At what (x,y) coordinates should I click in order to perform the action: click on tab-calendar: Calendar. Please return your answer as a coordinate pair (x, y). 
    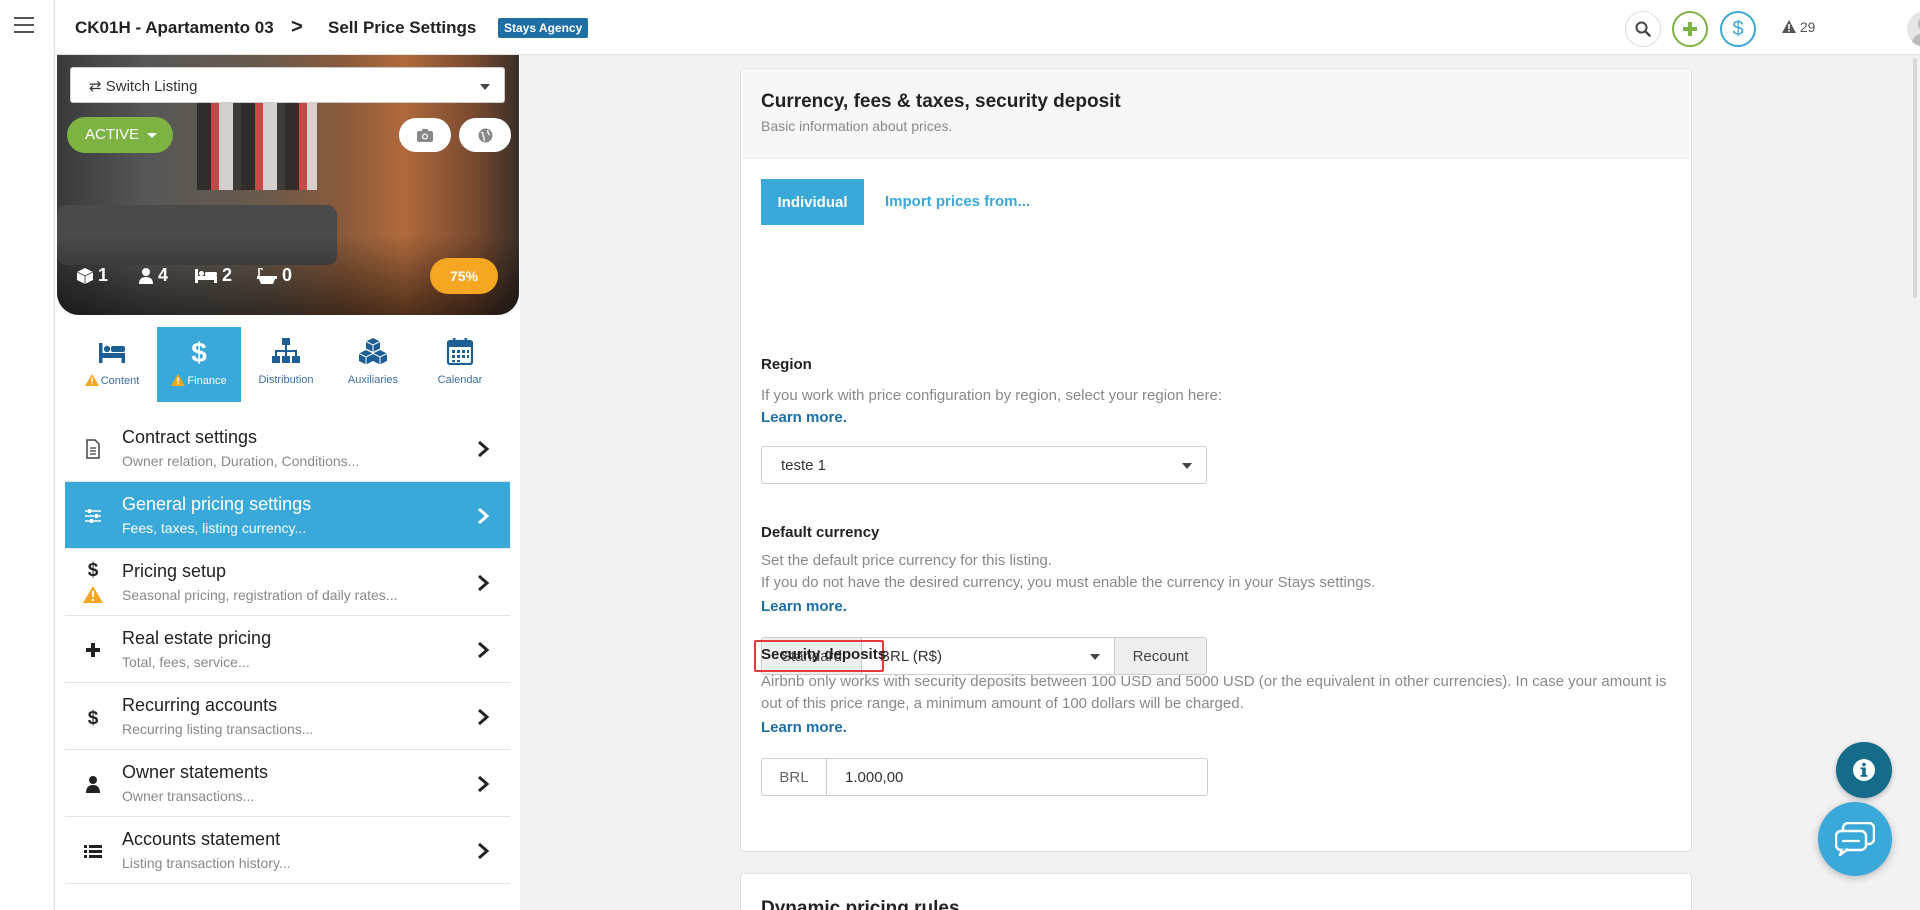
    Looking at the image, I should click on (460, 364).